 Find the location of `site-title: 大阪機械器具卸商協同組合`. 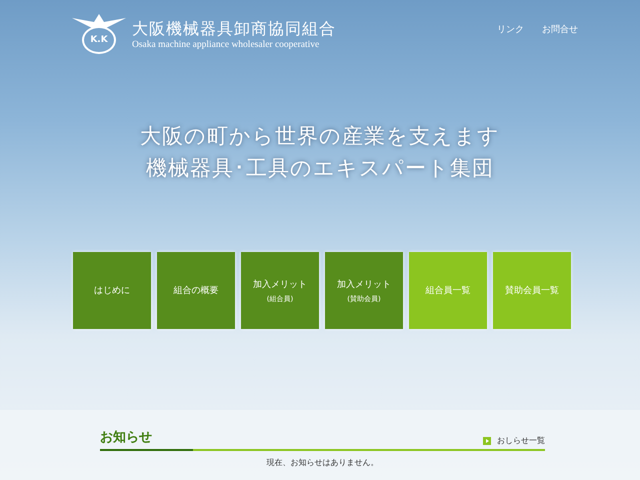

site-title: 大阪機械器具卸商協同組合 is located at coordinates (234, 29).